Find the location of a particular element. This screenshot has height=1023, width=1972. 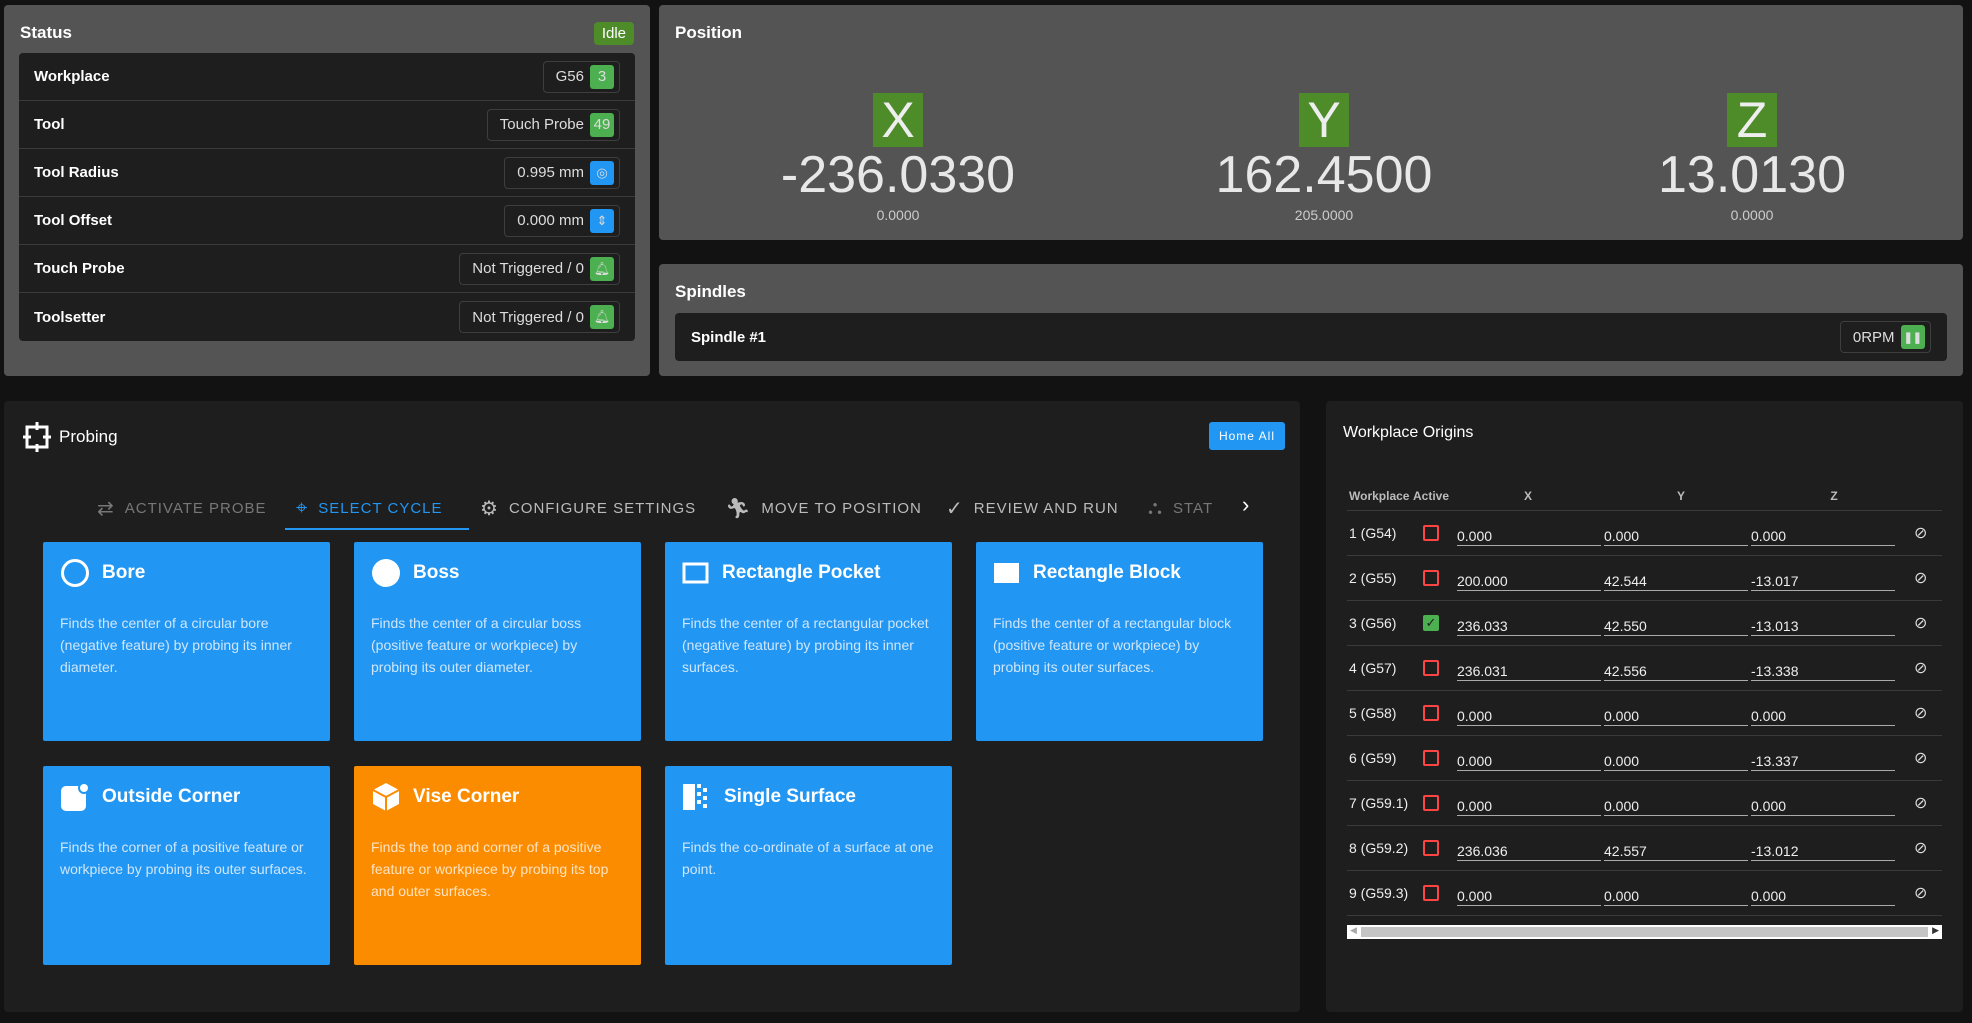

y-offset-input: 42.556 is located at coordinates (1676, 668).